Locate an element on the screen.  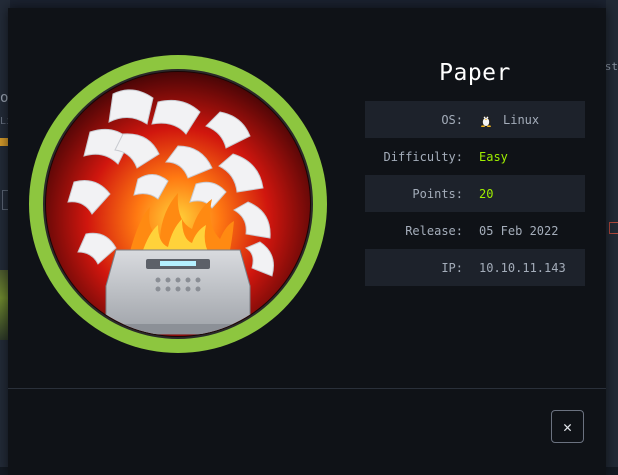
info-value-difficulty: Easy is located at coordinates (493, 156).